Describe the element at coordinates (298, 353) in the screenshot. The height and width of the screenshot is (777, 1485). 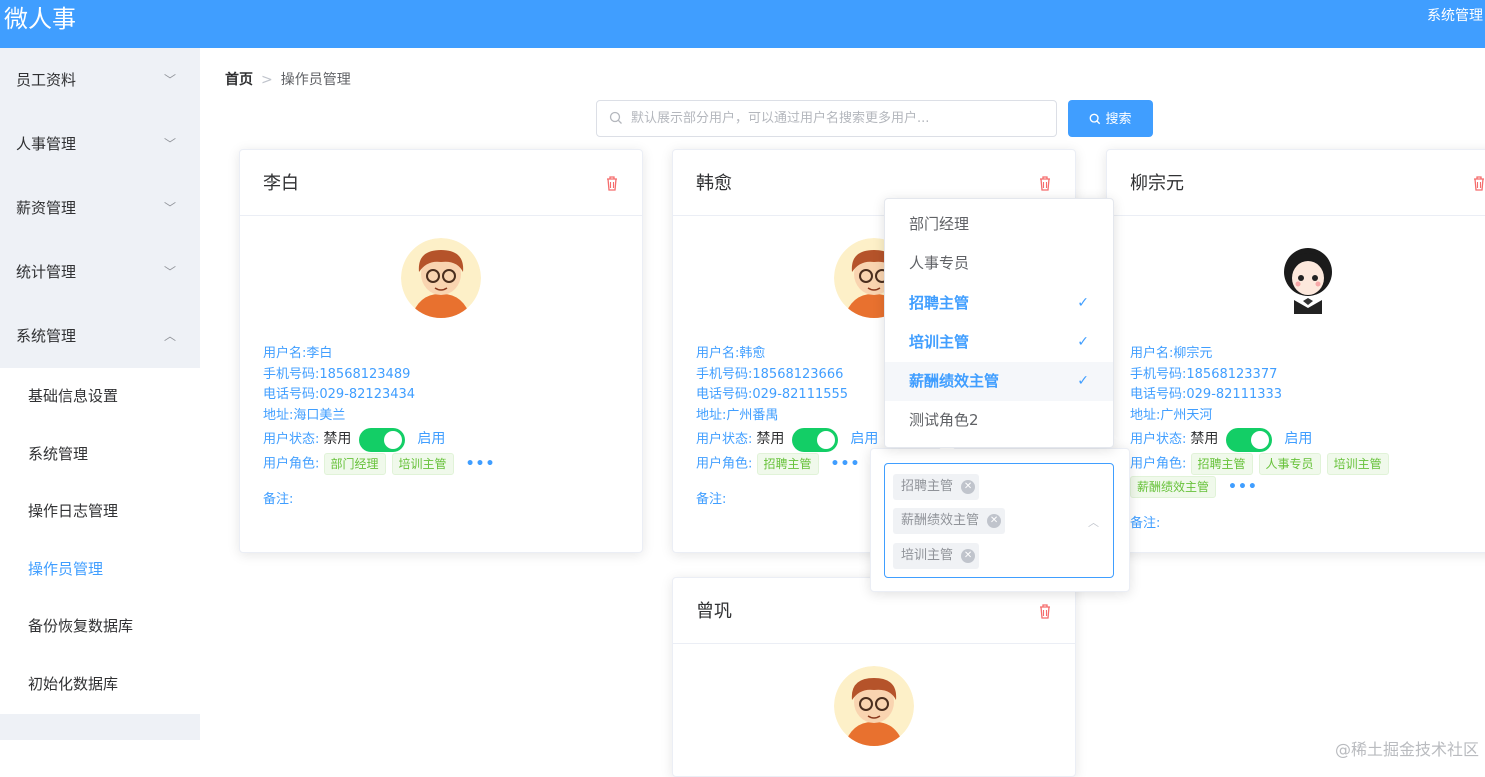
I see `username-text: 用户名:李白` at that location.